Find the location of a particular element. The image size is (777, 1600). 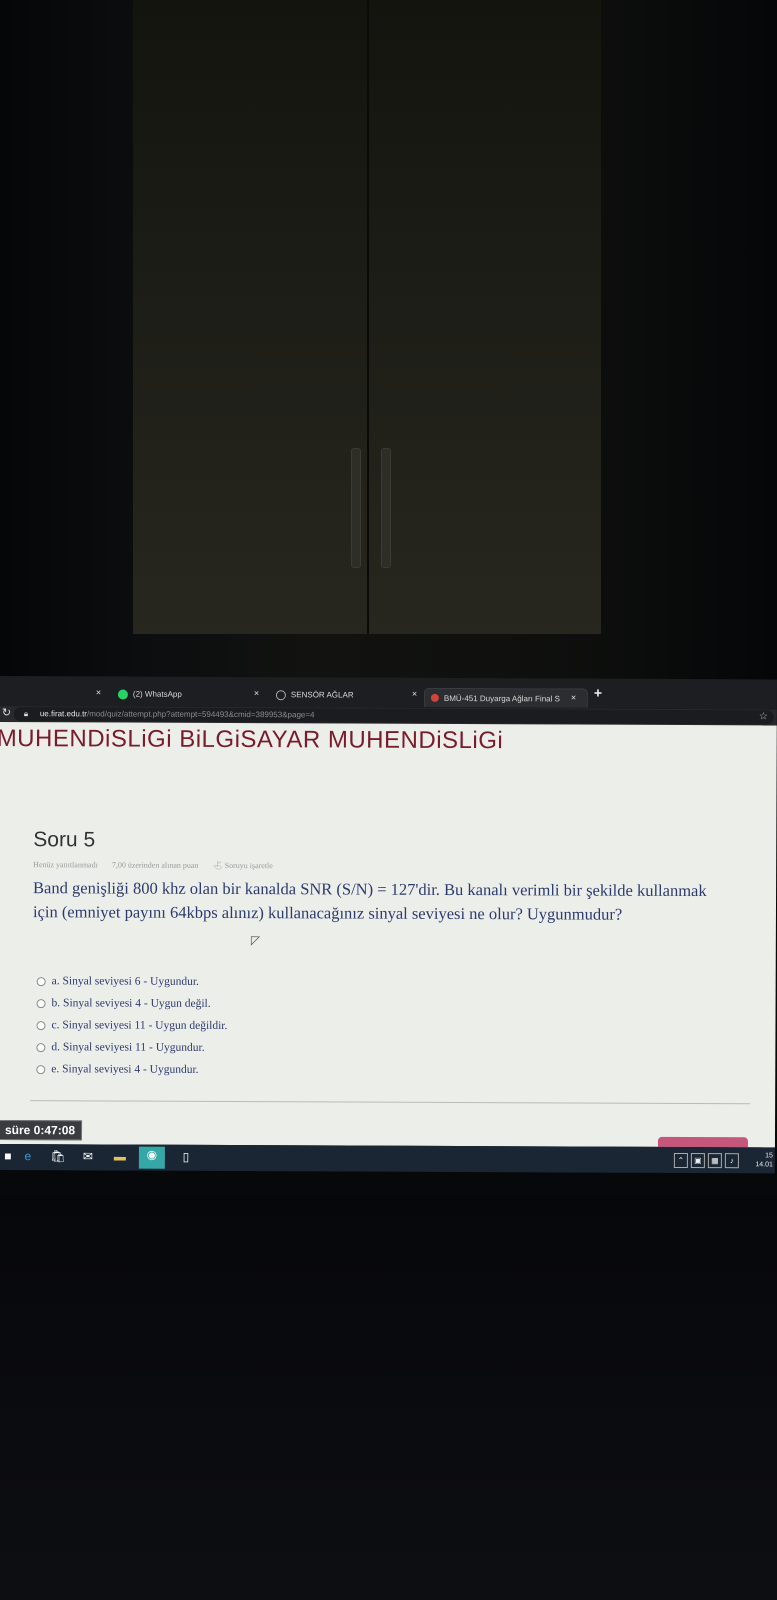

moodle-icon is located at coordinates (434, 697).